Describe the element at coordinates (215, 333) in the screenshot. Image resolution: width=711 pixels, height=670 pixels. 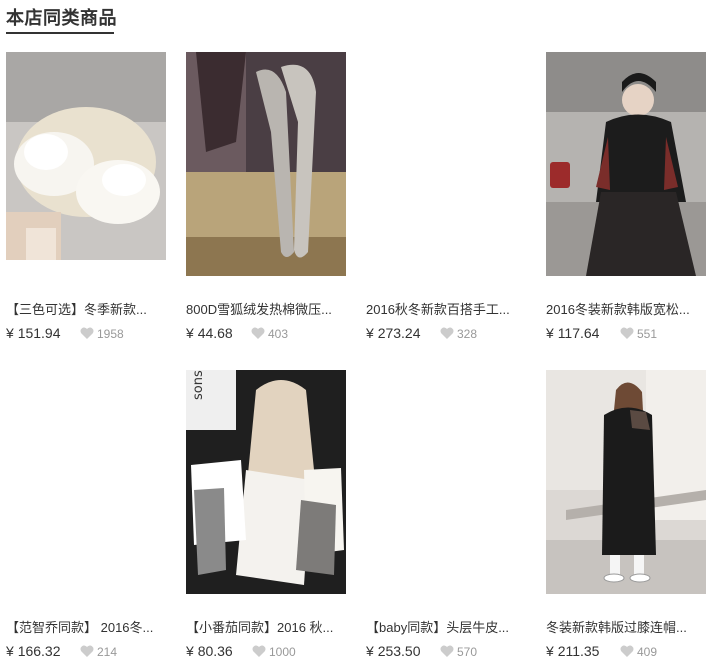
I see `price-value: 44.68` at that location.